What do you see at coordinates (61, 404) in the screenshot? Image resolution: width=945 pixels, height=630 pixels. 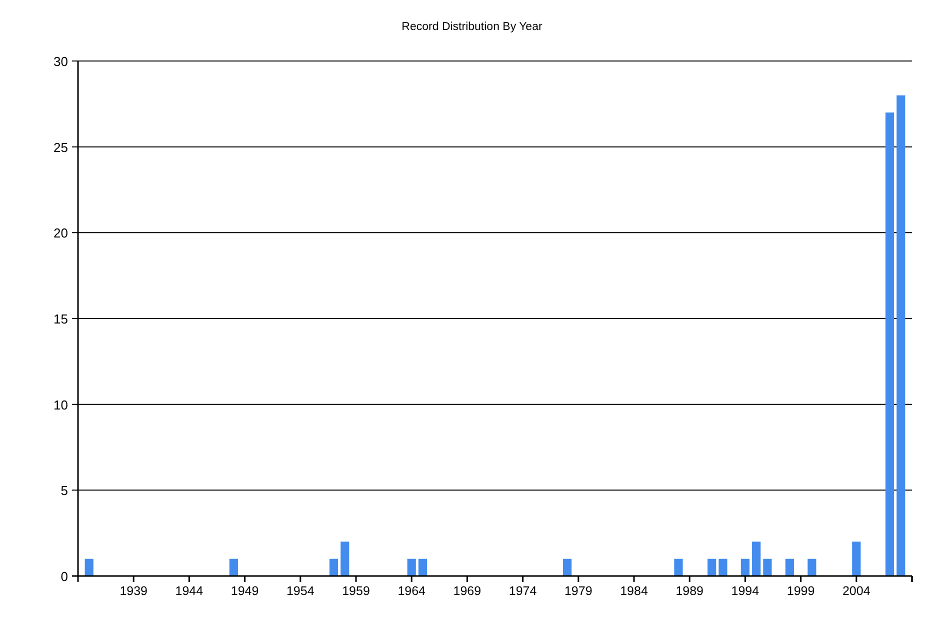 I see `y-tick-label: 10` at bounding box center [61, 404].